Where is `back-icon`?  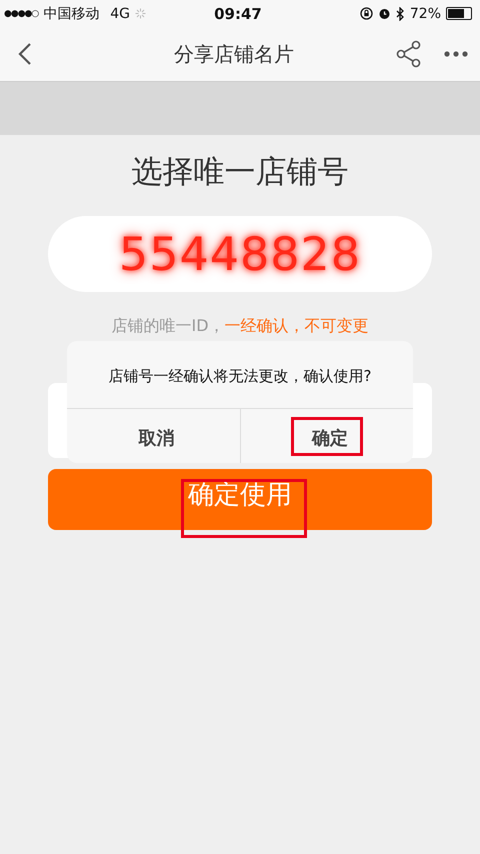
back-icon is located at coordinates (25, 54).